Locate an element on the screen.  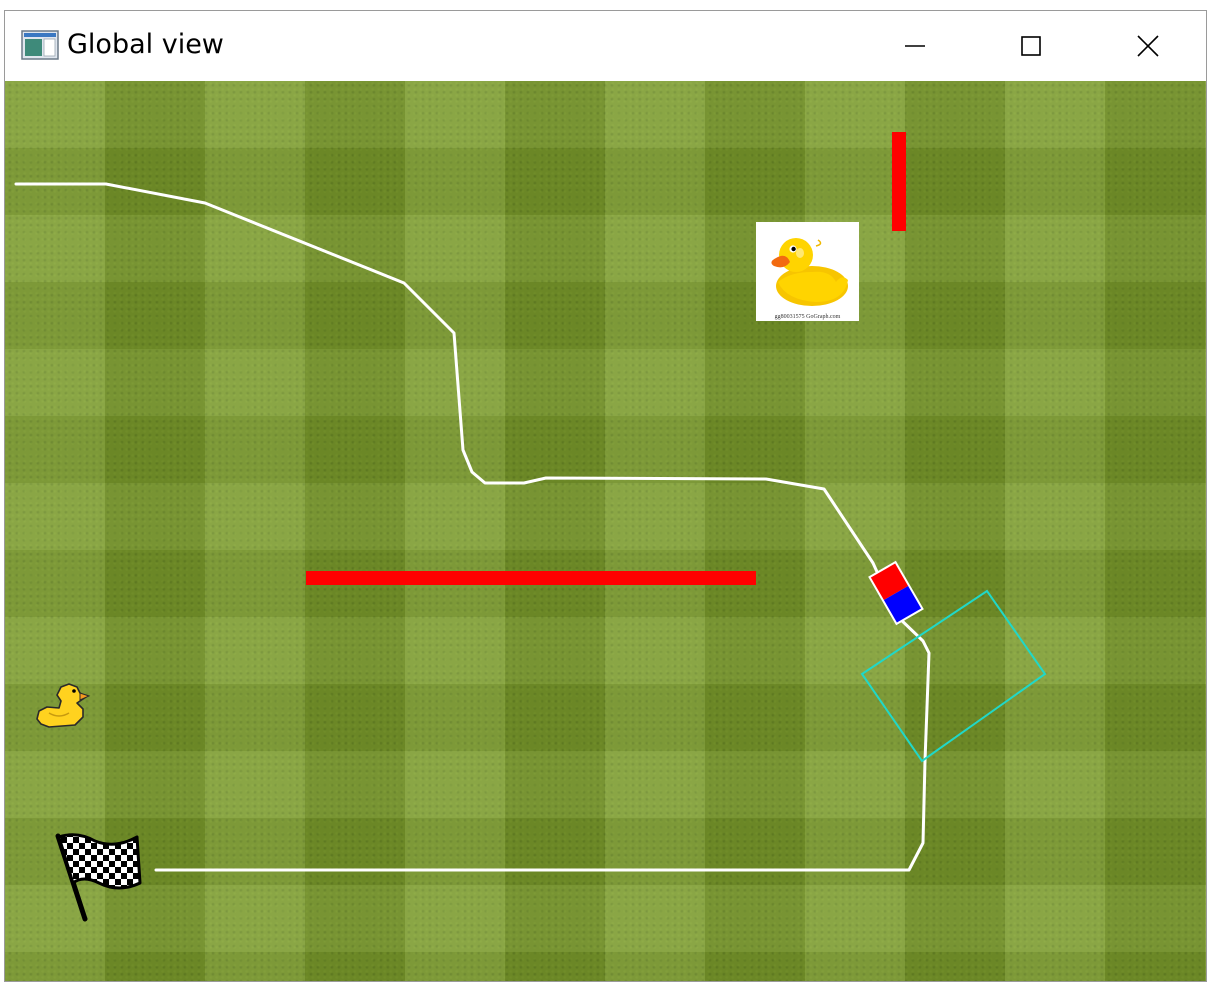
duck-icon is located at coordinates (63, 705).